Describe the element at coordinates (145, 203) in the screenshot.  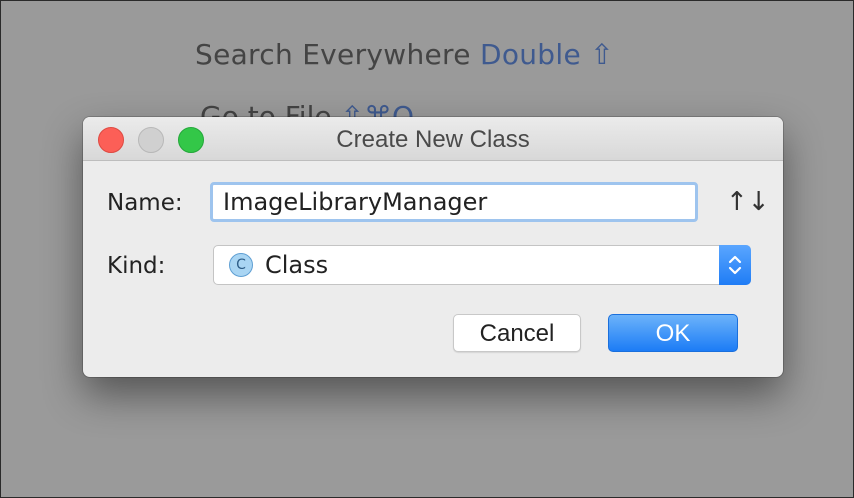
I see `name-label: Name:` at that location.